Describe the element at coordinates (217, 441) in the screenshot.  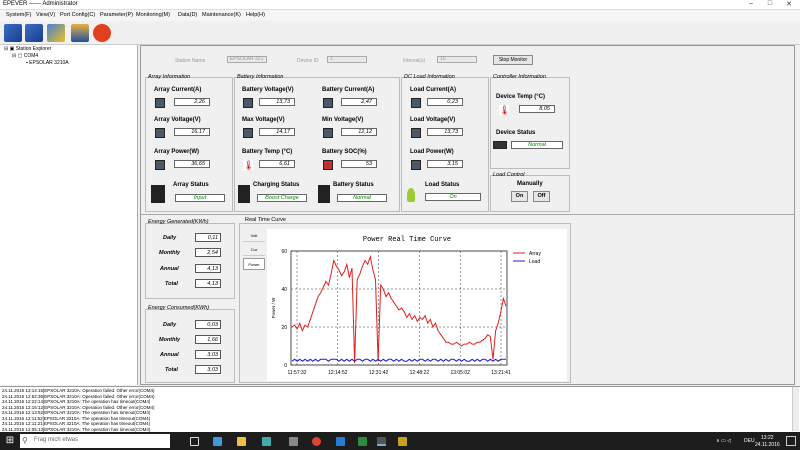
I see `edge-icon` at that location.